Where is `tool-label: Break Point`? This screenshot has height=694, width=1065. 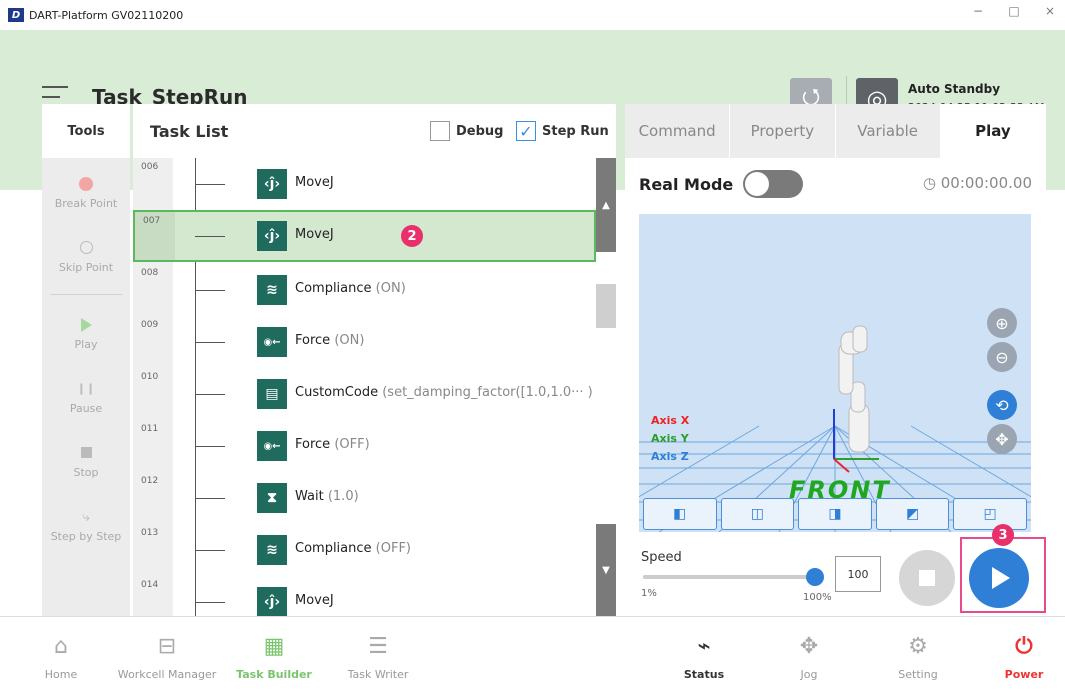 tool-label: Break Point is located at coordinates (86, 203).